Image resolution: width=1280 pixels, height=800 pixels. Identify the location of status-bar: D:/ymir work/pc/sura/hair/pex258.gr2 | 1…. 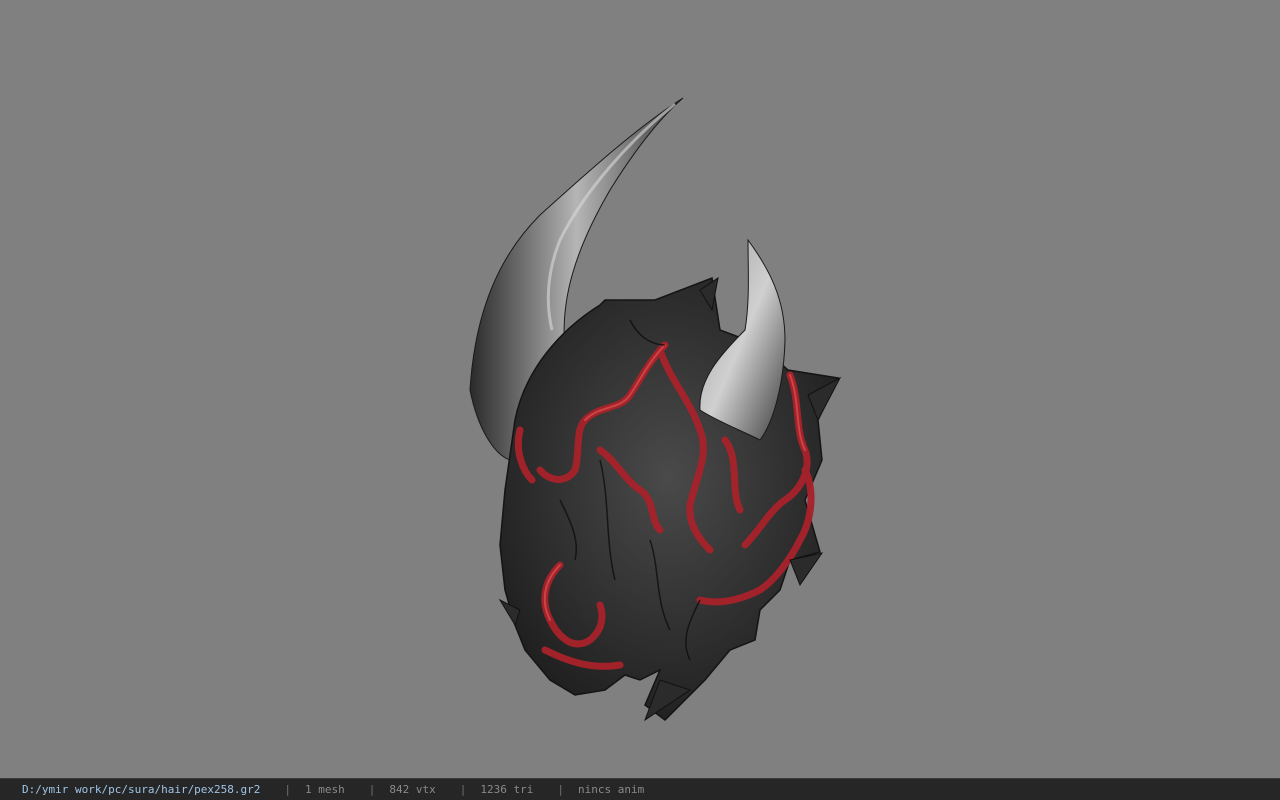
(640, 789).